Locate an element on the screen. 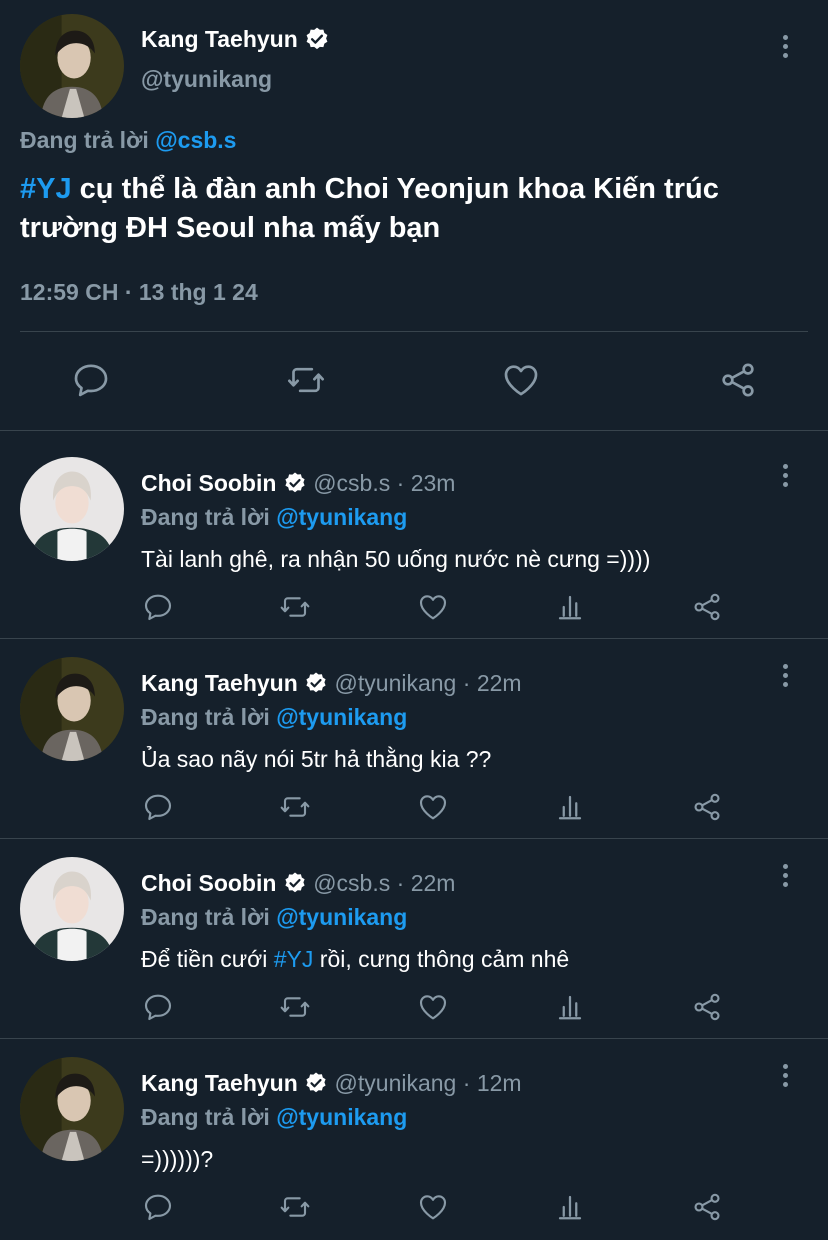  reply-body: Ủa sao nãy nói 5tr hả thằng kia ?? is located at coordinates (316, 759).